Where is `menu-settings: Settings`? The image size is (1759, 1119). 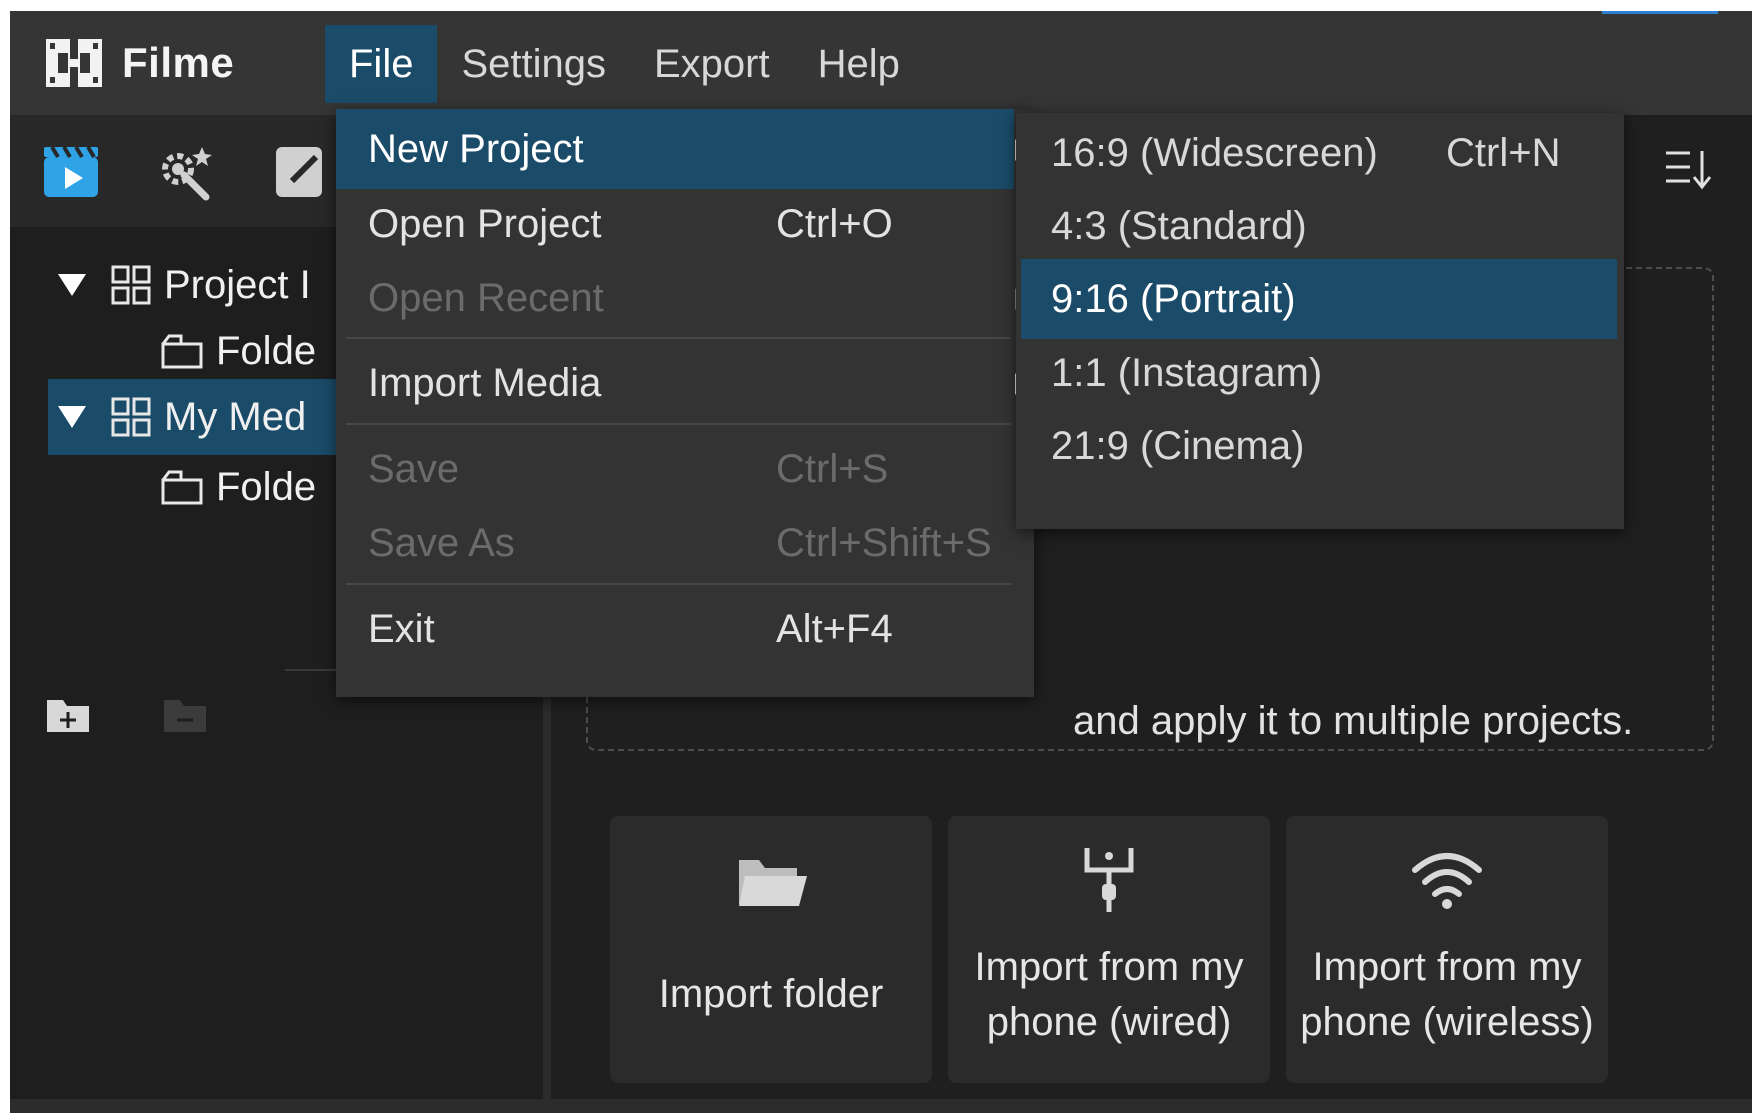 menu-settings: Settings is located at coordinates (533, 64).